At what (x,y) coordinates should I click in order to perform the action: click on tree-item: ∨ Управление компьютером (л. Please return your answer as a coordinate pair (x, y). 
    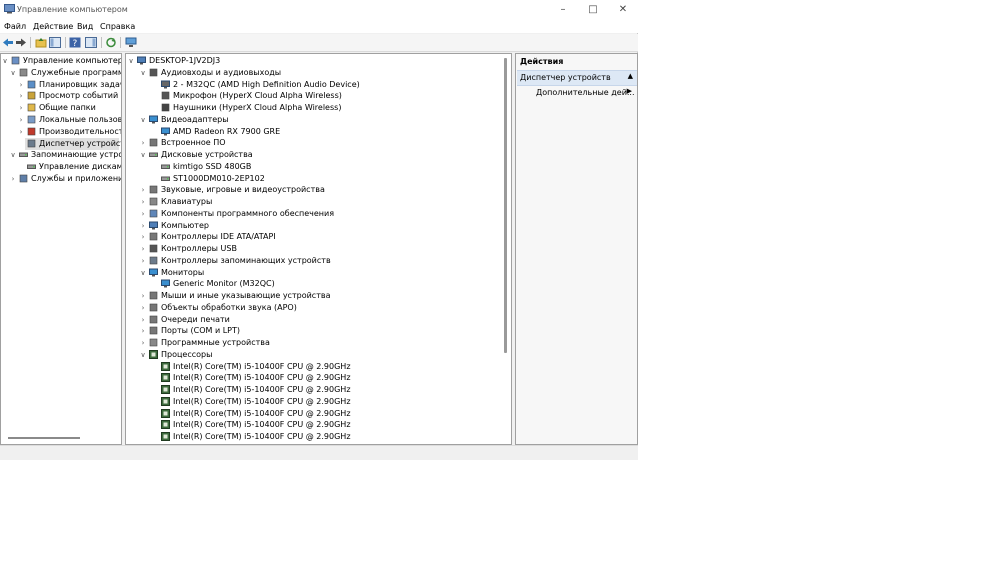
    Looking at the image, I should click on (61, 61).